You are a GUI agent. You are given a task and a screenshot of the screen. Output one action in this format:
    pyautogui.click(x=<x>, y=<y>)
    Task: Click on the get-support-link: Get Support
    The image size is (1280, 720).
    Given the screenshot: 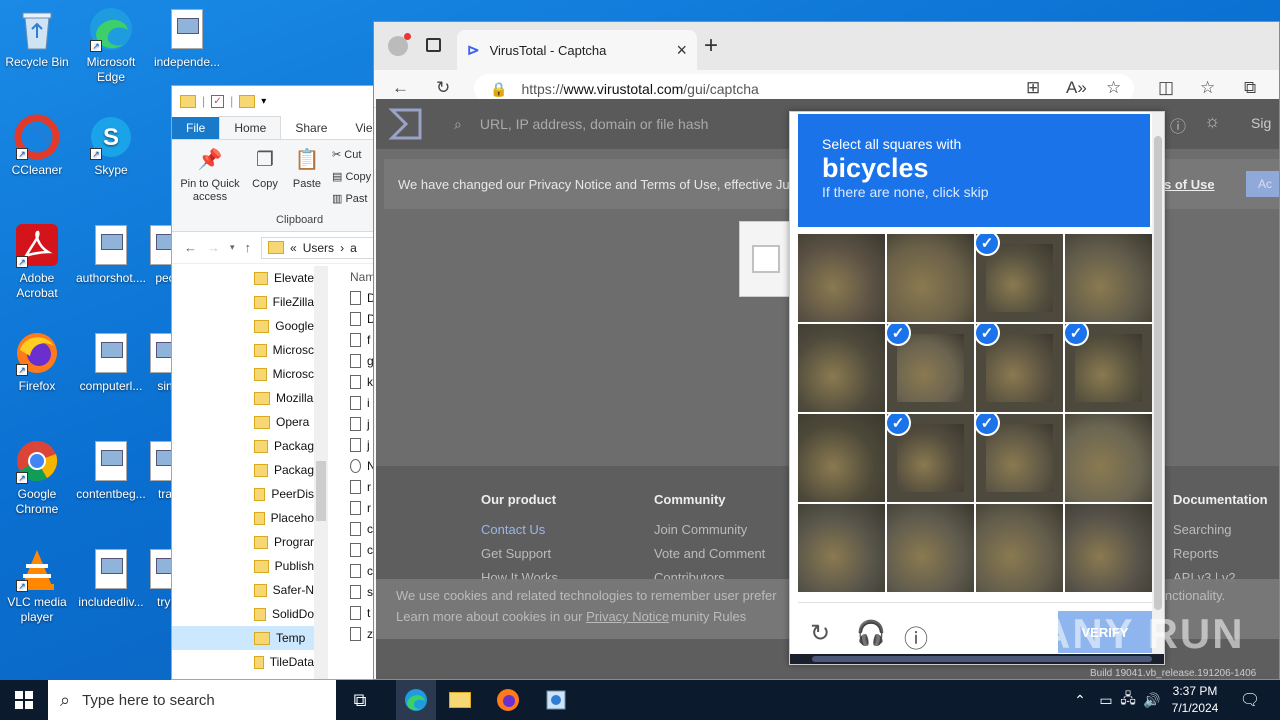 What is the action you would take?
    pyautogui.click(x=519, y=554)
    